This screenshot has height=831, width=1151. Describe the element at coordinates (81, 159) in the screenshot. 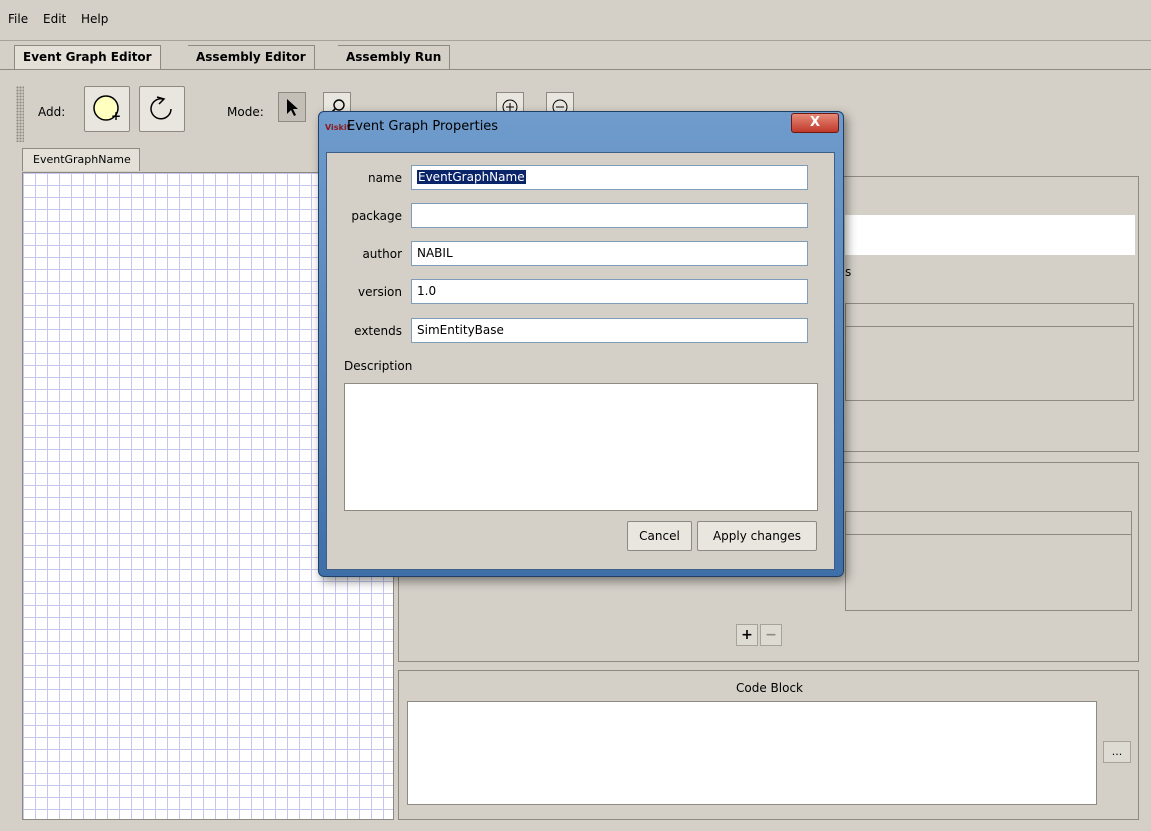

I see `graph-tab-eventgraphname: EventGraphName` at that location.